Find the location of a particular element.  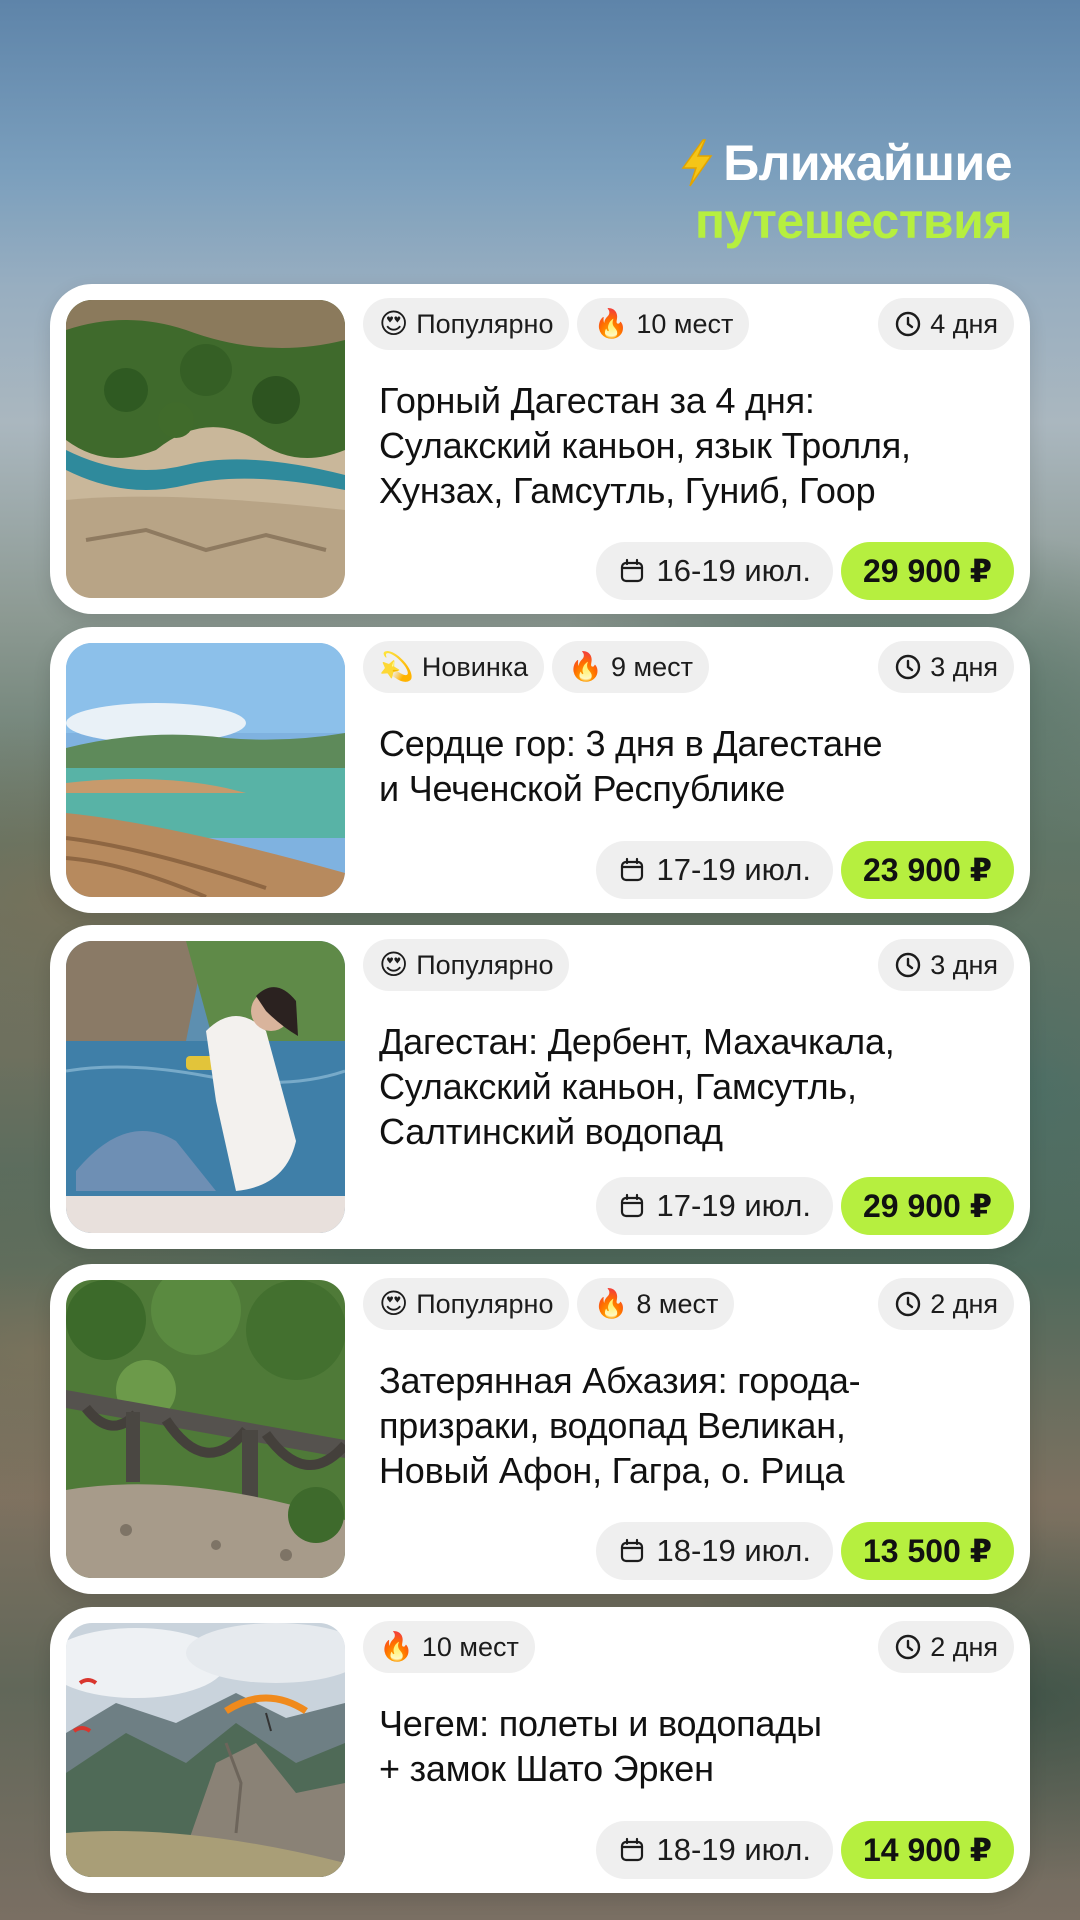

lightning-icon is located at coordinates (697, 163).